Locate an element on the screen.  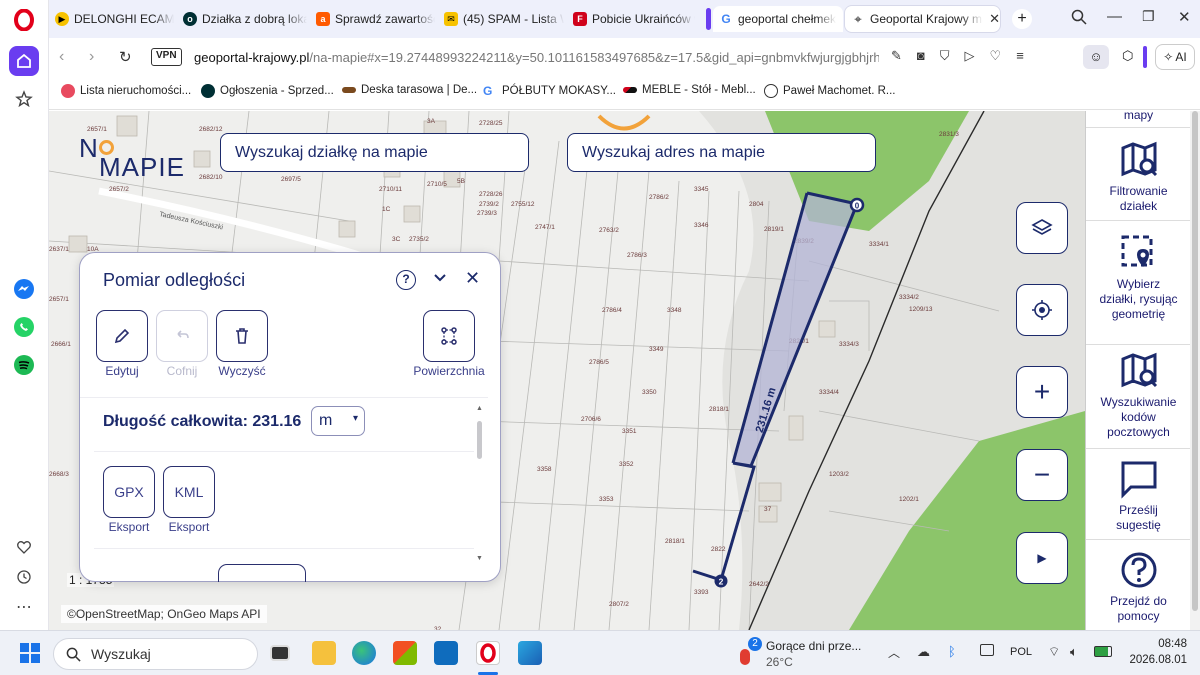
panel-scroll-thumb is located at coordinates (479, 440).